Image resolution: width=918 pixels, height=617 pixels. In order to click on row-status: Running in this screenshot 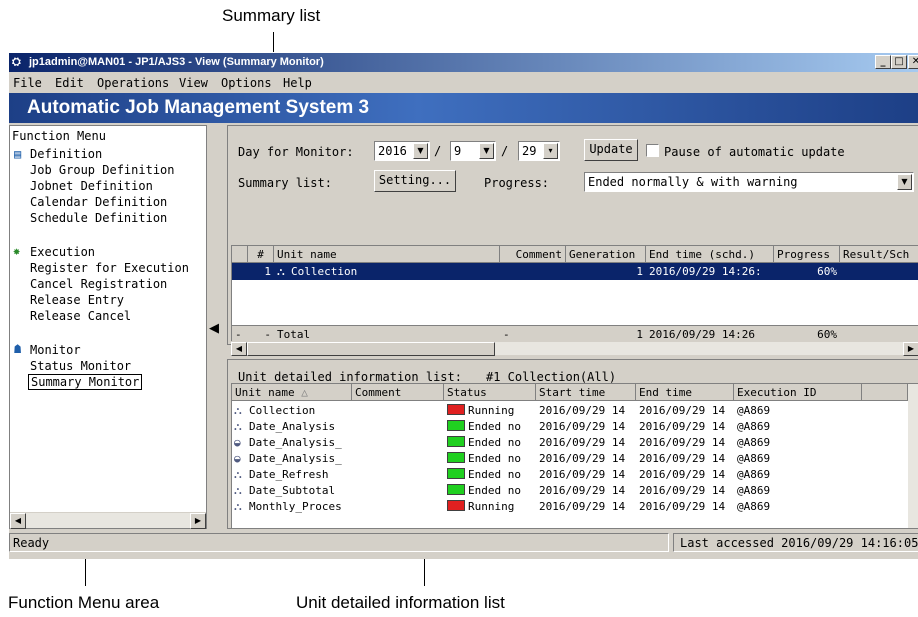, I will do `click(490, 410)`.